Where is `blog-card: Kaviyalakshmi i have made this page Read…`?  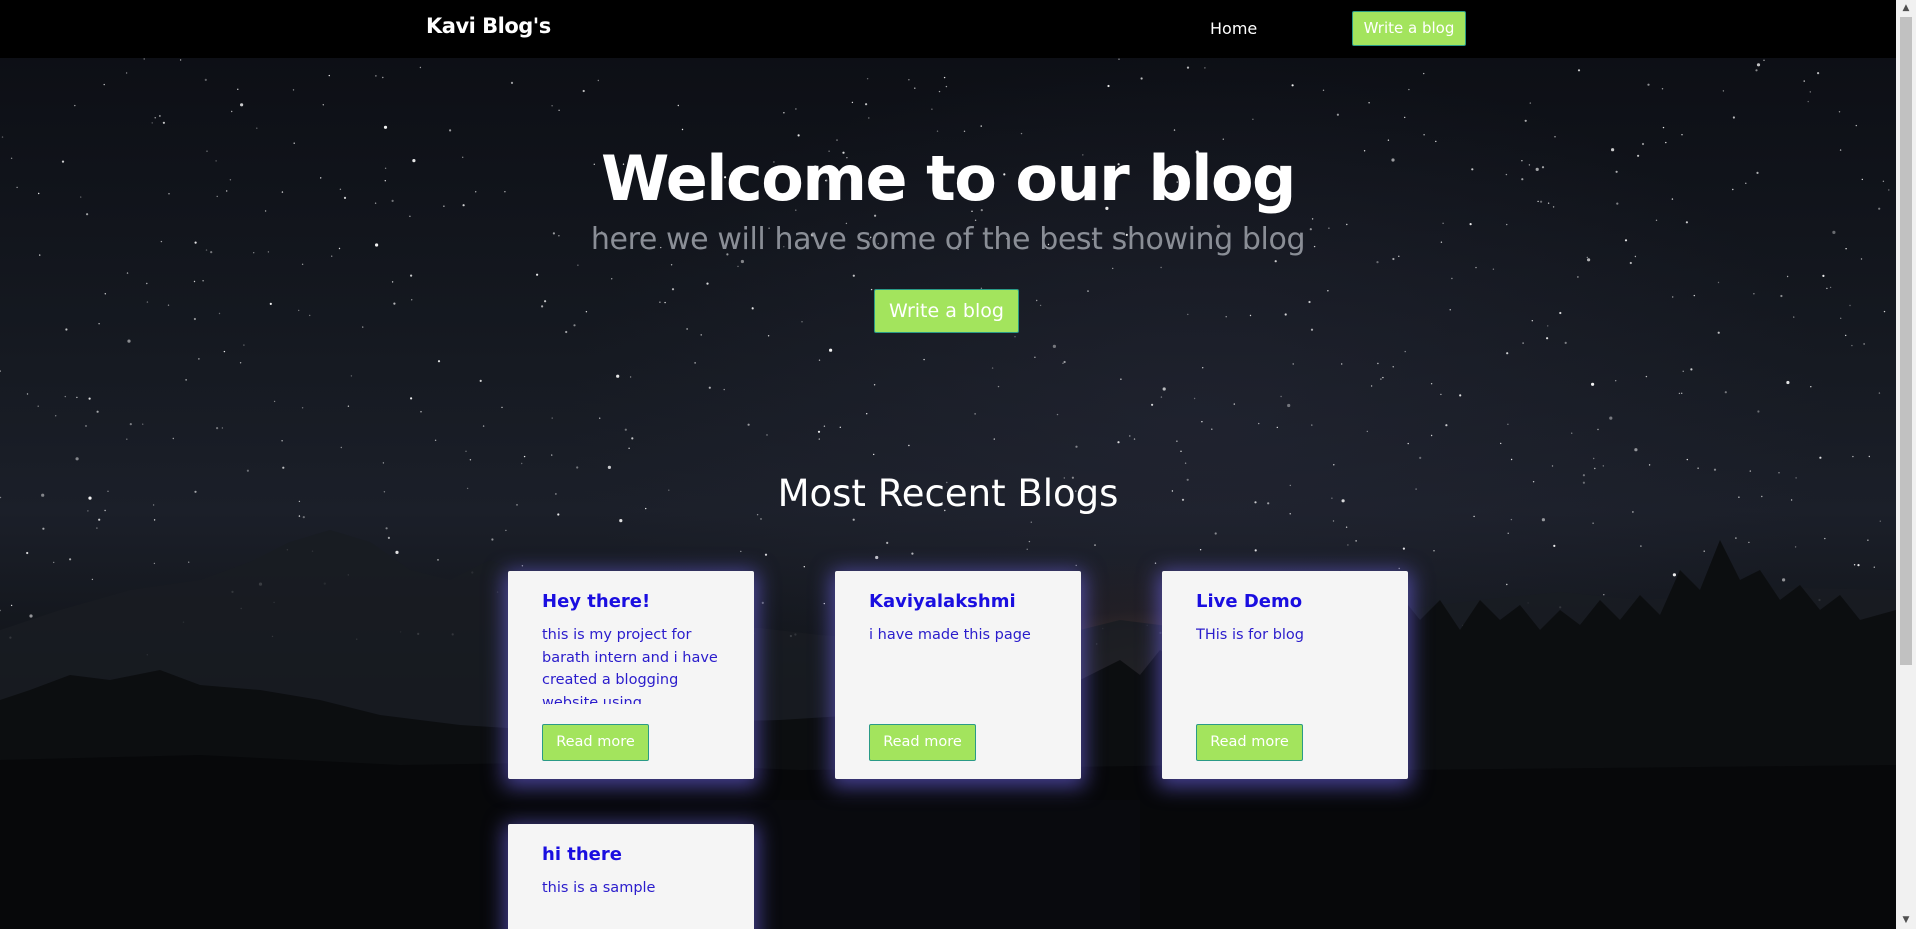 blog-card: Kaviyalakshmi i have made this page Read… is located at coordinates (958, 675).